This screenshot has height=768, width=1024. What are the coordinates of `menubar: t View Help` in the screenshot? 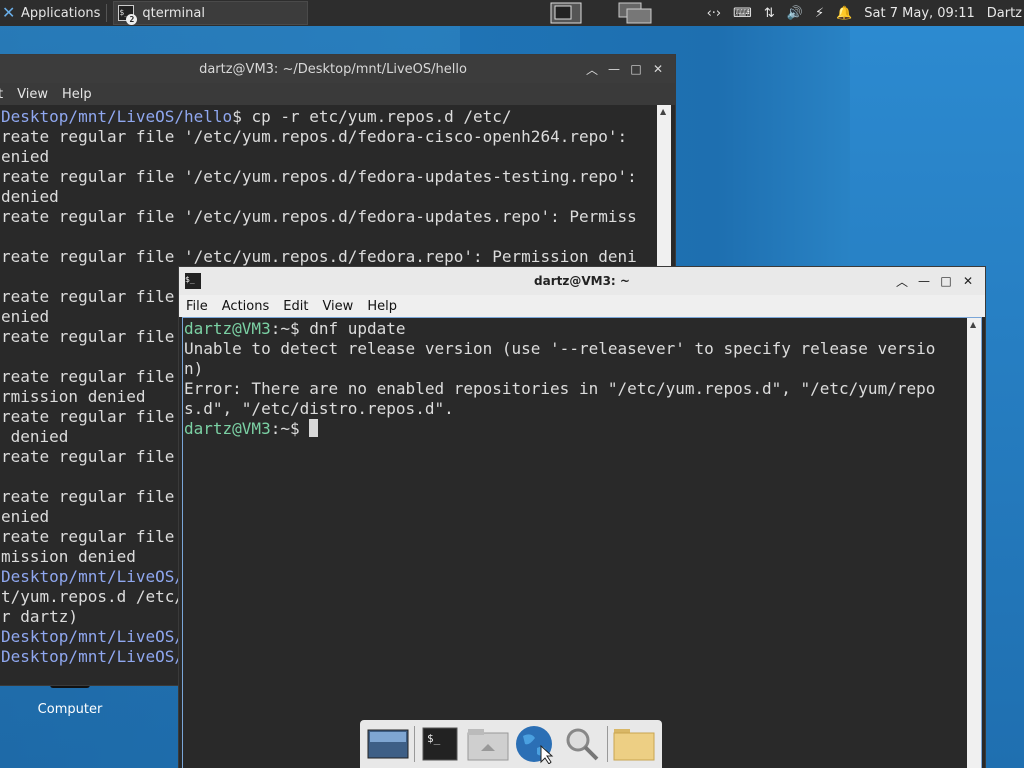 It's located at (337, 94).